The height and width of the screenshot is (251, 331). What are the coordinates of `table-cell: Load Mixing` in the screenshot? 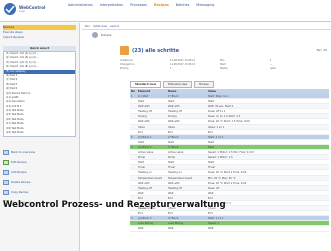 It's located at (175, 224).